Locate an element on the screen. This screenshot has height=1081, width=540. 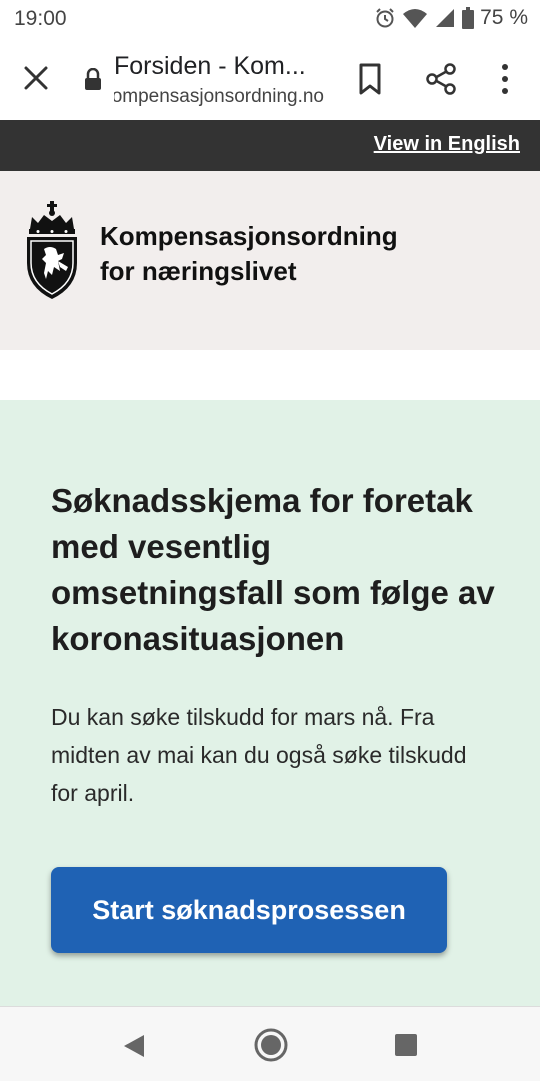
view-in-english-link: View in English is located at coordinates (447, 144).